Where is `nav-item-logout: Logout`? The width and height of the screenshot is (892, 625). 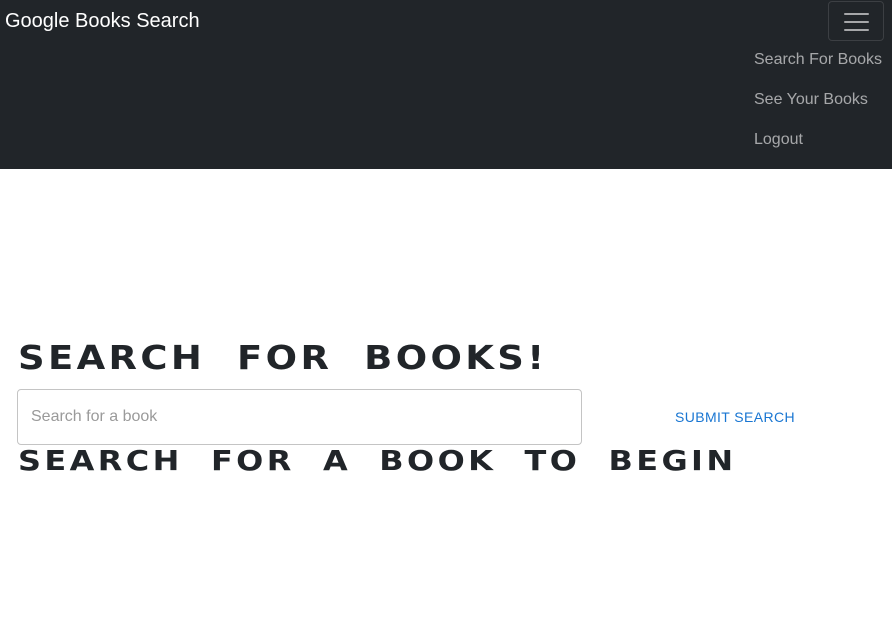 nav-item-logout: Logout is located at coordinates (818, 140).